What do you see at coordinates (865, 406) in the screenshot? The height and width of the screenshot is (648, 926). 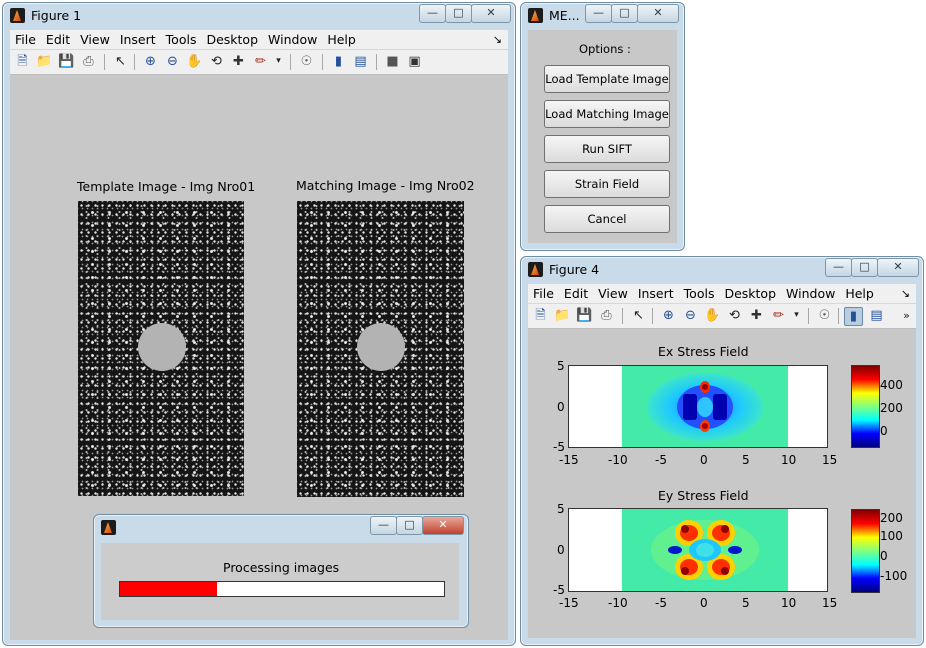 I see `ex-colorbar` at bounding box center [865, 406].